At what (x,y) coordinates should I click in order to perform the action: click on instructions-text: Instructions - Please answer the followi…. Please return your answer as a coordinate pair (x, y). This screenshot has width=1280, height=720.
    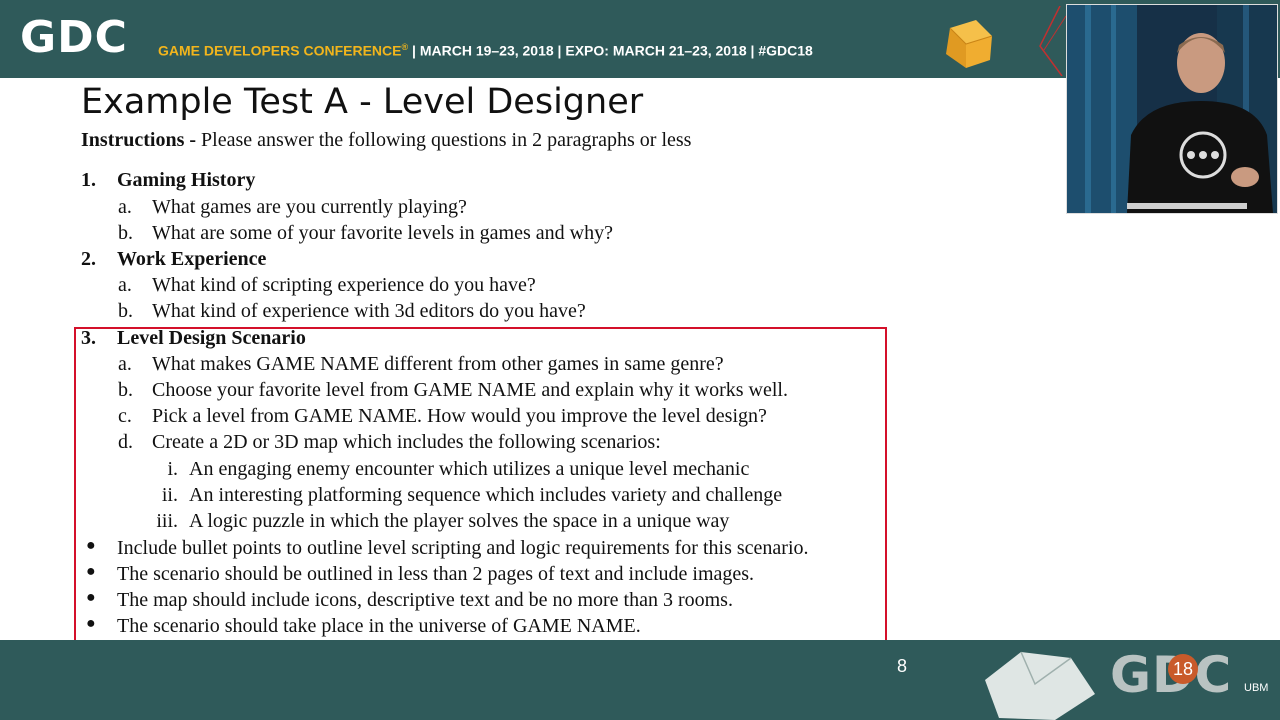
    Looking at the image, I should click on (386, 140).